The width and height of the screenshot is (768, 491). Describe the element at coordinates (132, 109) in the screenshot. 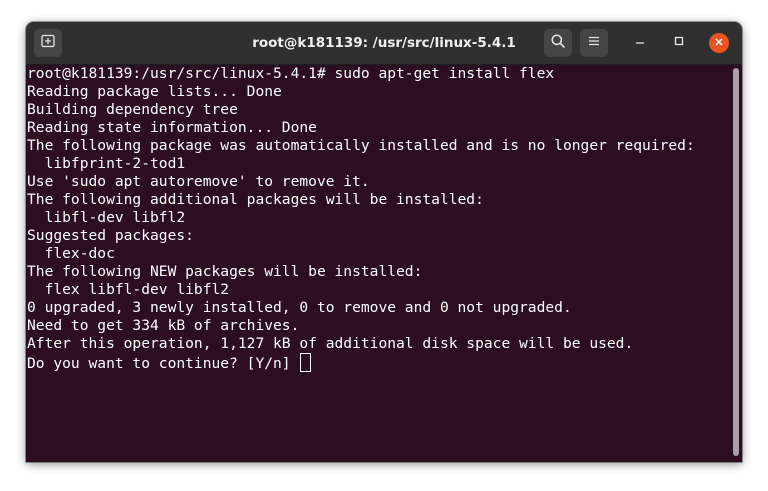

I see `terminal-line: Building dependency tree` at that location.